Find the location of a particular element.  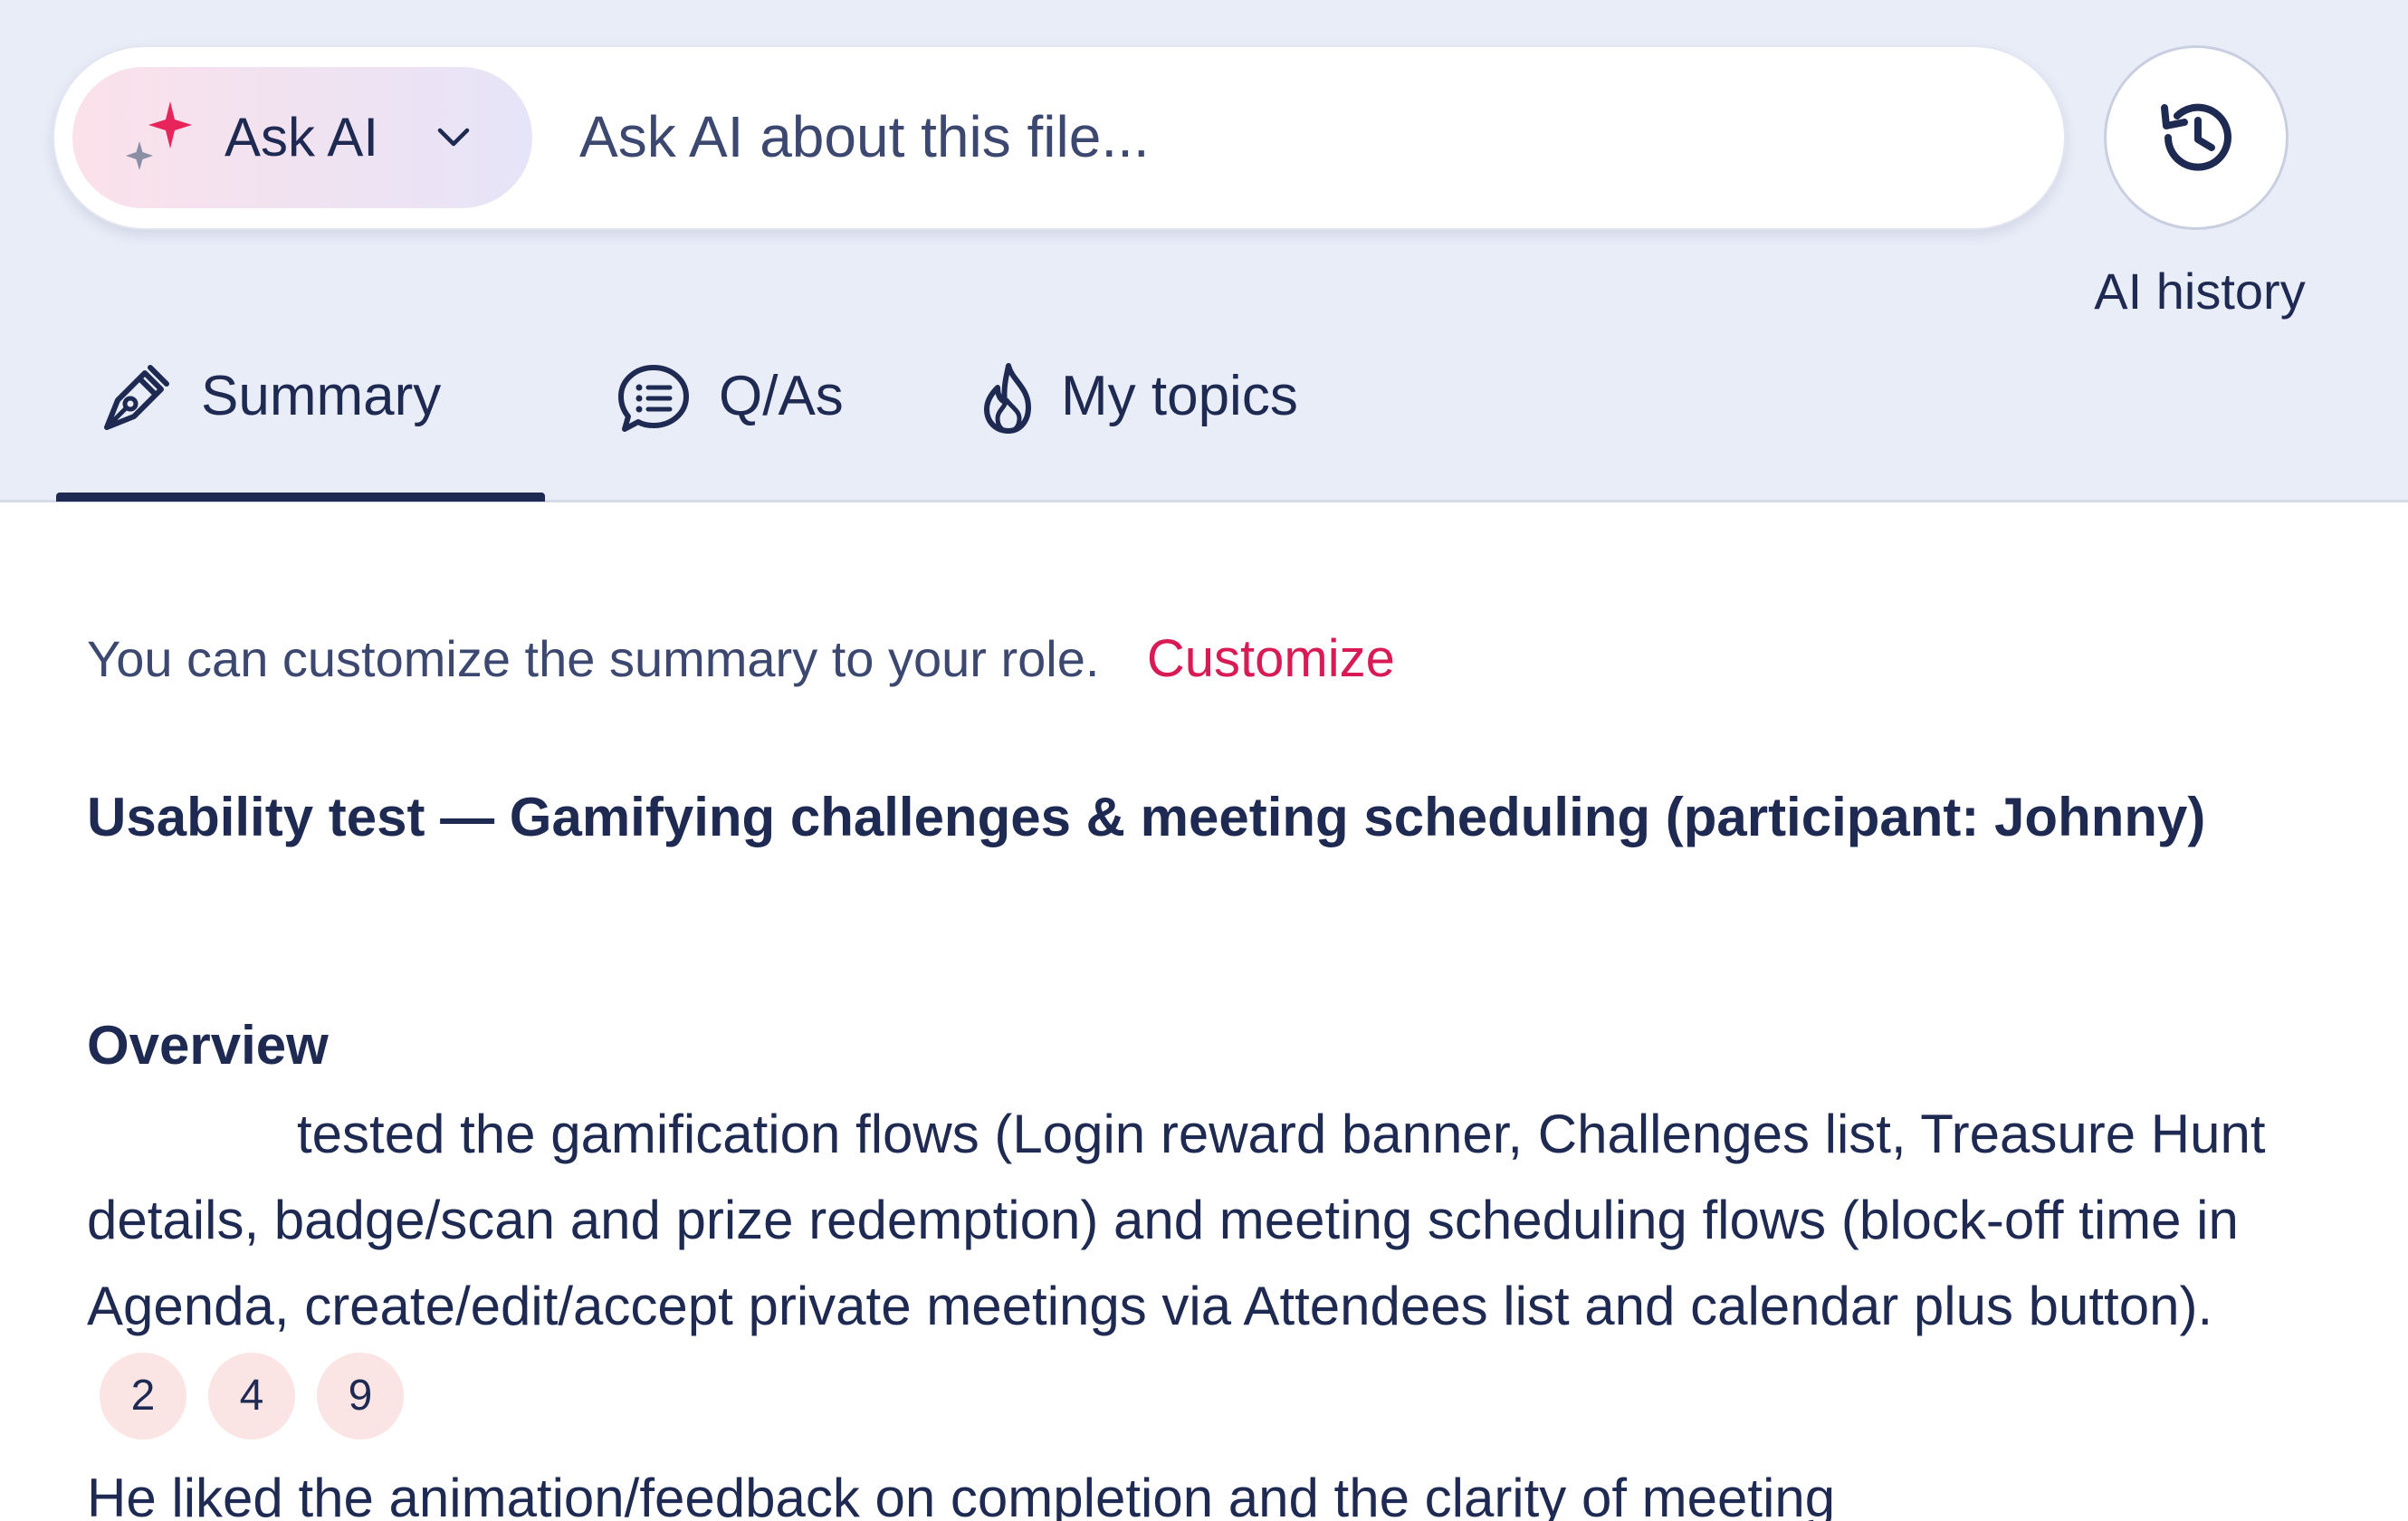

overview-heading: Overview is located at coordinates (208, 1045).